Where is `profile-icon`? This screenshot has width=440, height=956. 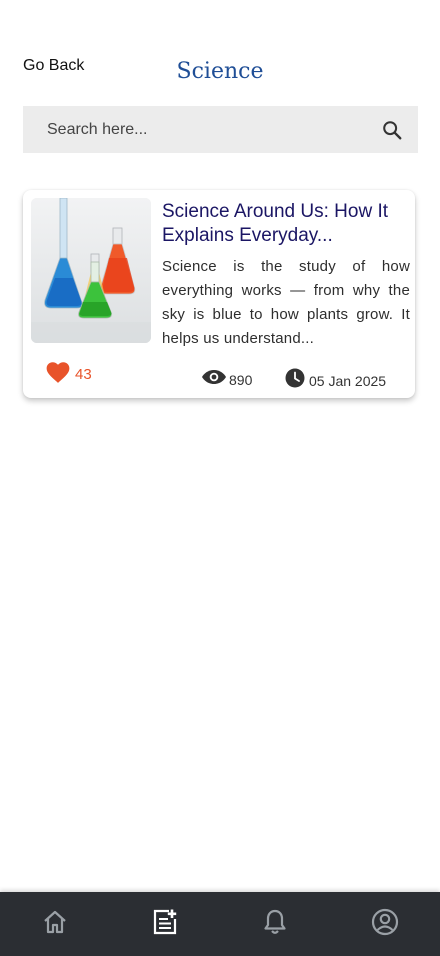
profile-icon is located at coordinates (385, 924).